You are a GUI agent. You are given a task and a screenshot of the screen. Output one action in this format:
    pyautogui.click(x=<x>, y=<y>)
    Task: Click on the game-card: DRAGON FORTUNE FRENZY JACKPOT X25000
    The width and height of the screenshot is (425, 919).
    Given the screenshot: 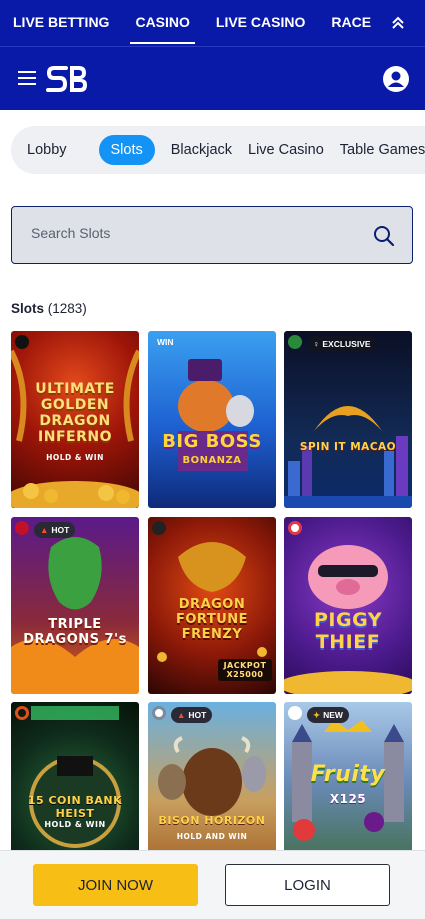 What is the action you would take?
    pyautogui.click(x=212, y=605)
    